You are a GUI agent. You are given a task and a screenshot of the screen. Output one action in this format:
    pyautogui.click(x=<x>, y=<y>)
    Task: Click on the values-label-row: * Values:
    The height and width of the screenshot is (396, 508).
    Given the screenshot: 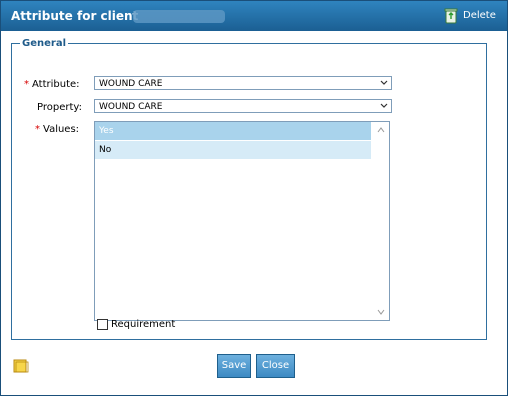 What is the action you would take?
    pyautogui.click(x=57, y=129)
    